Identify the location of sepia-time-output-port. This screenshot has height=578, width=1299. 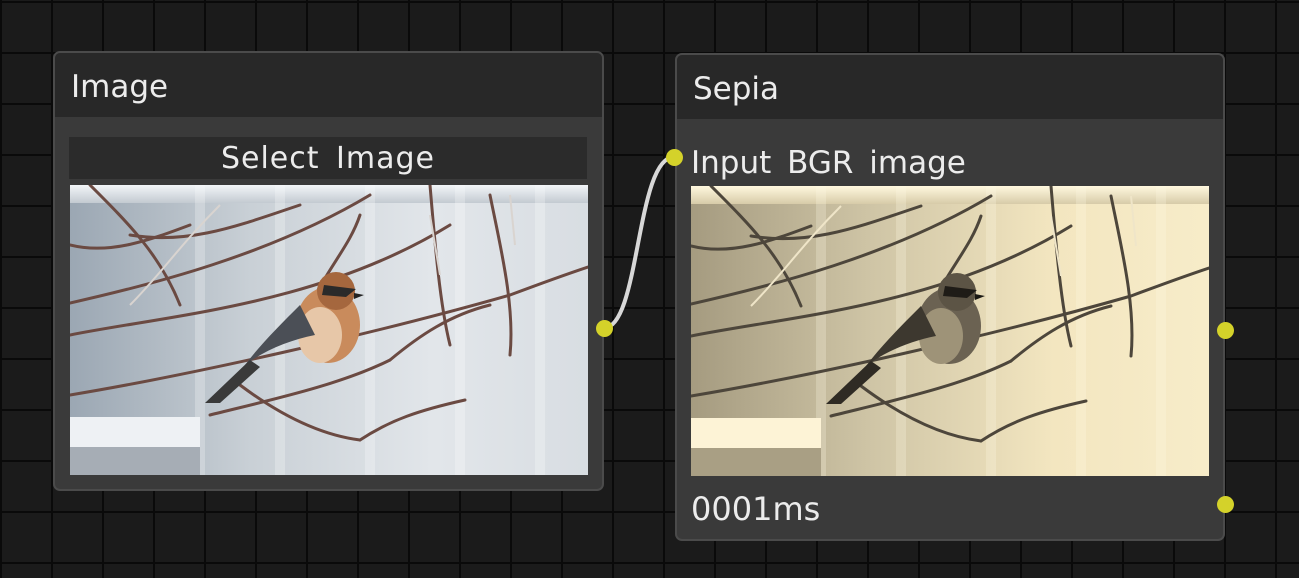
(1225, 504).